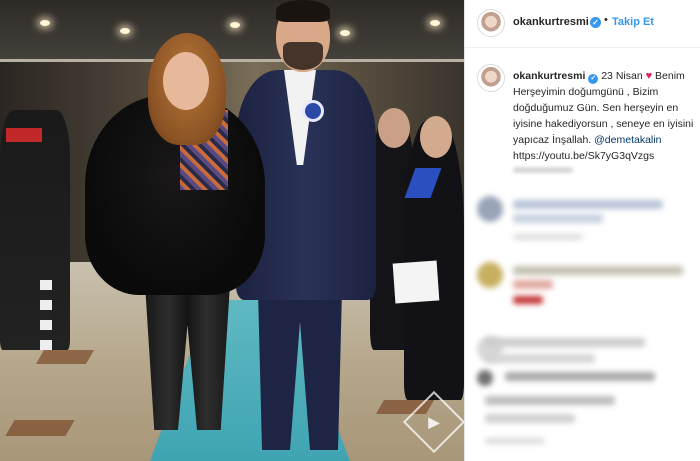 The width and height of the screenshot is (700, 461). What do you see at coordinates (543, 170) in the screenshot?
I see `caption-timestamp-blurred` at bounding box center [543, 170].